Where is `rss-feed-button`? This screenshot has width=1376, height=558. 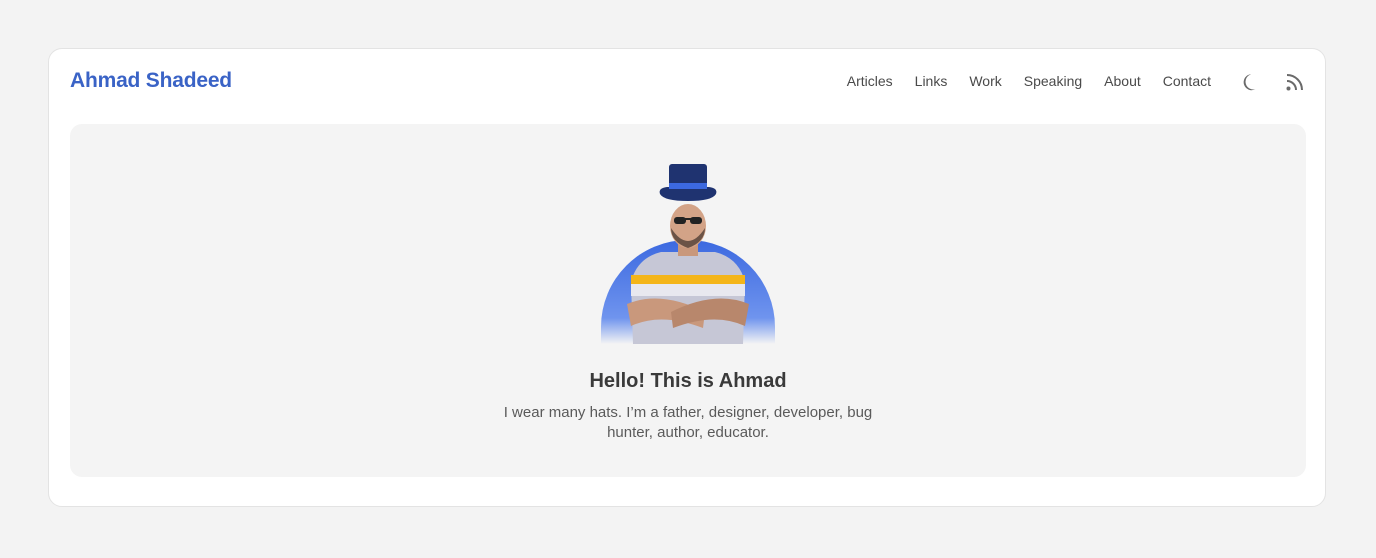
rss-feed-button is located at coordinates (1295, 82).